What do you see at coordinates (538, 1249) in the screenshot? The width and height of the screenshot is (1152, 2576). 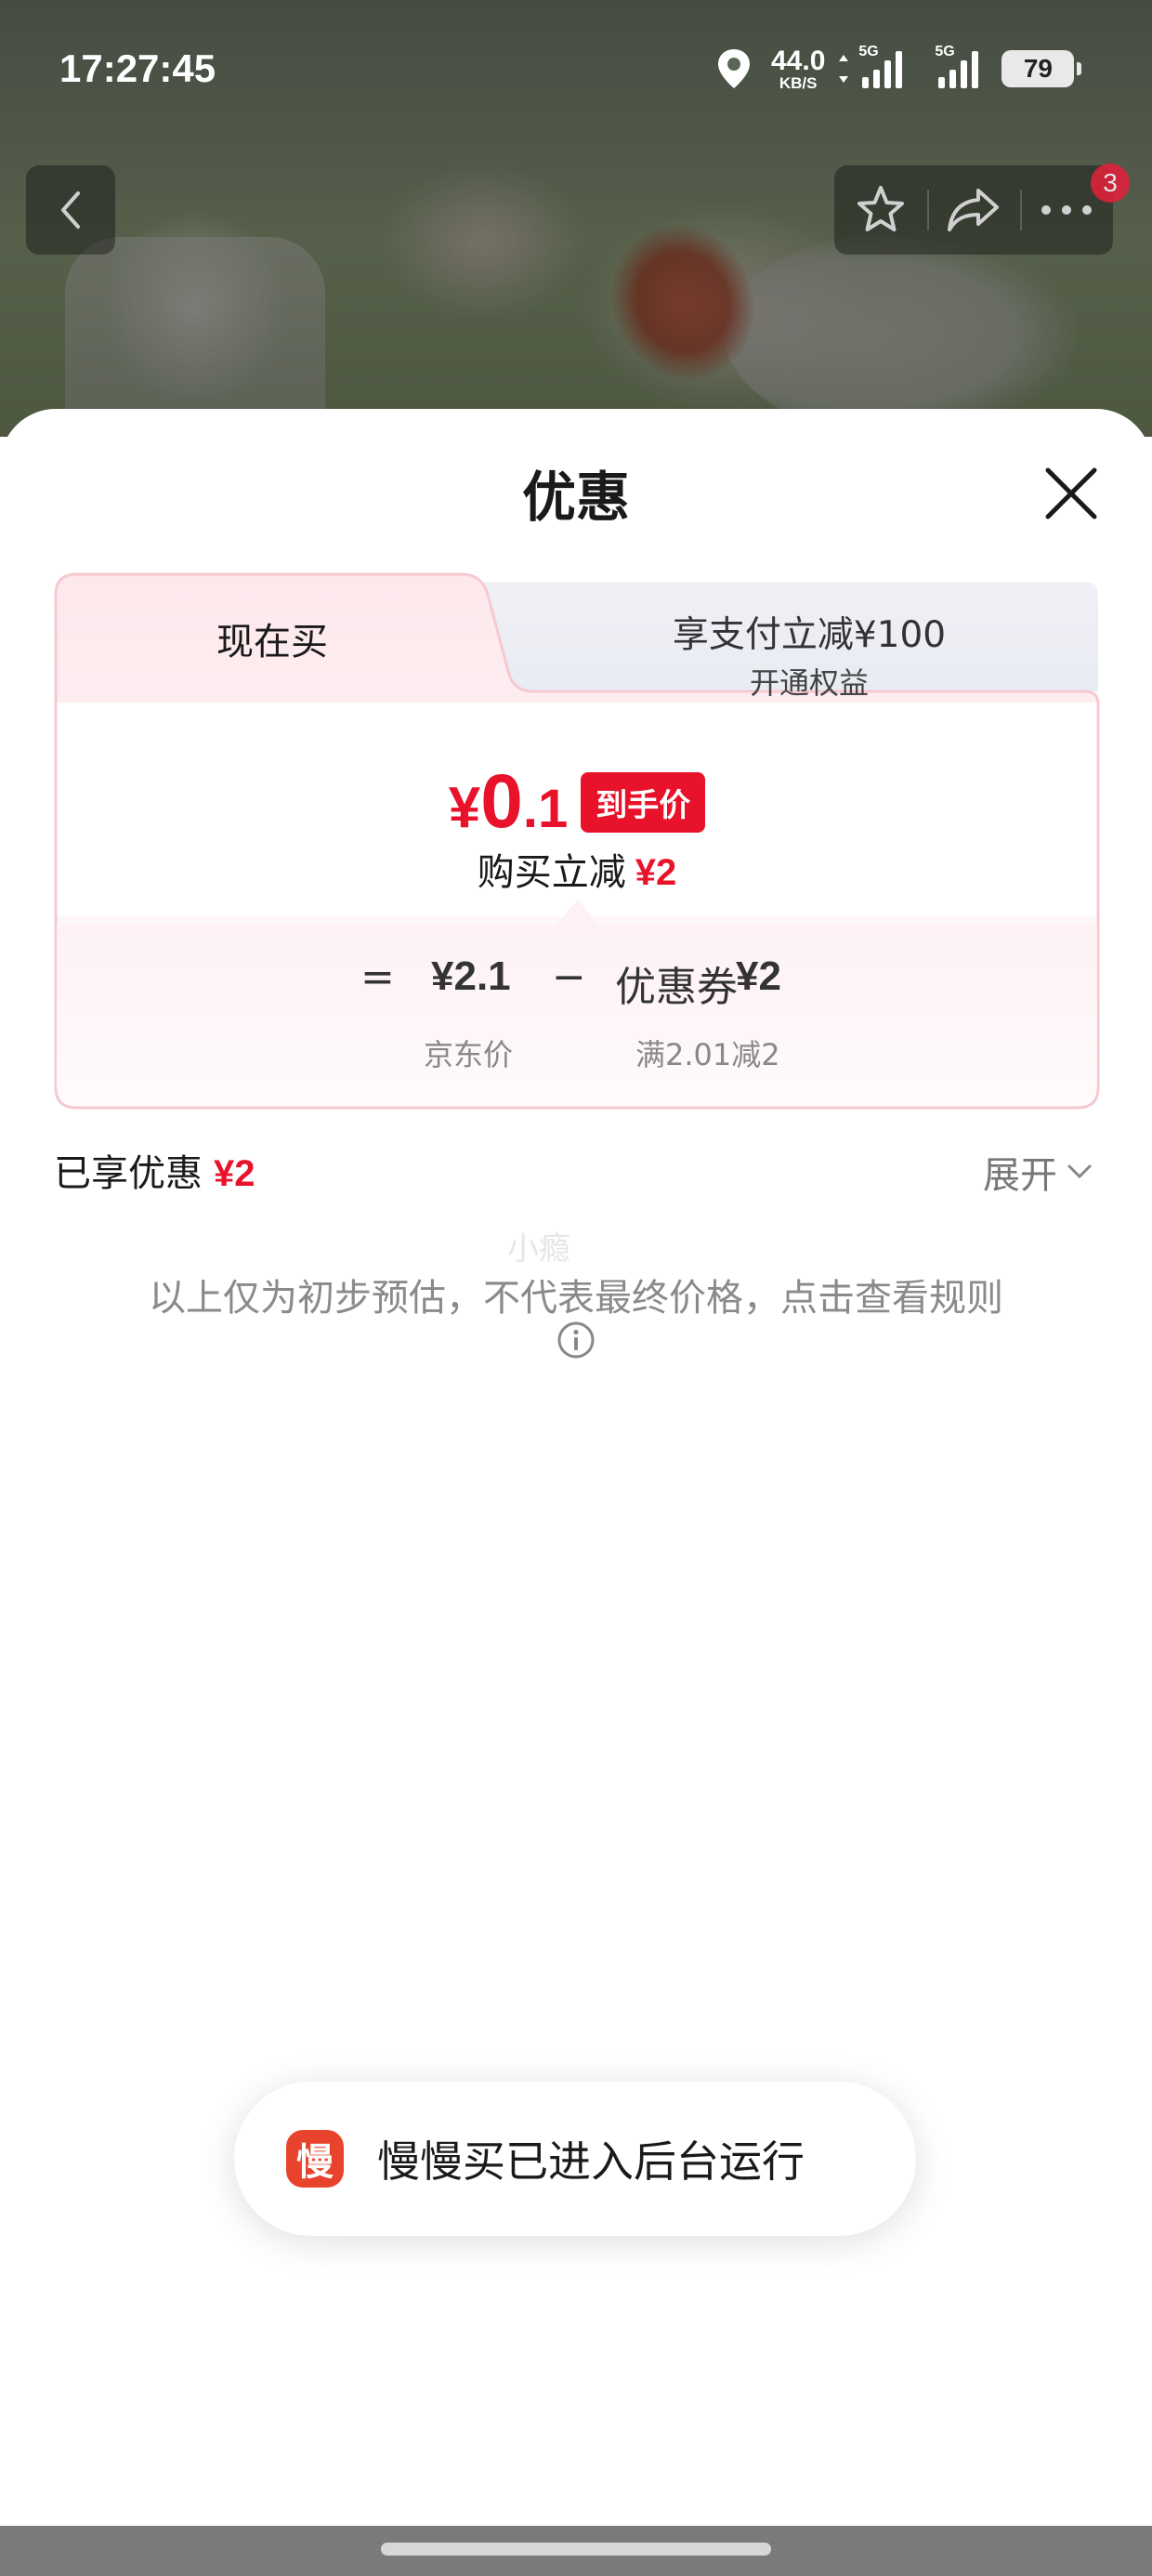 I see `watermark: 小瘾` at bounding box center [538, 1249].